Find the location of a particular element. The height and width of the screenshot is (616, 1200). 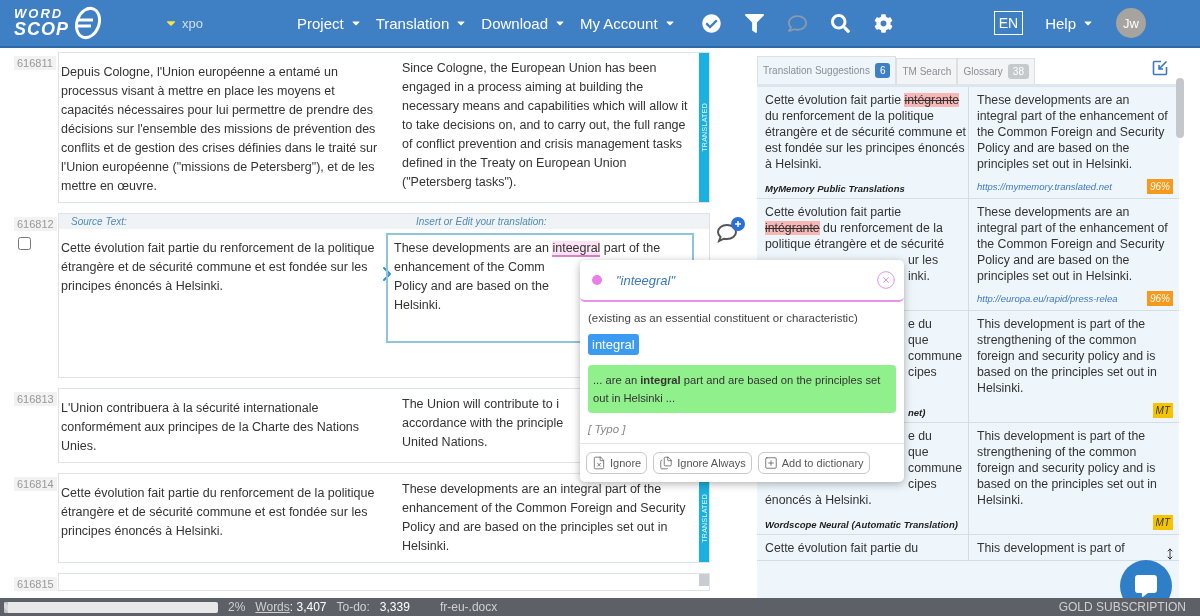

suggestion-source: énoncés à Helsinki. is located at coordinates (818, 500).